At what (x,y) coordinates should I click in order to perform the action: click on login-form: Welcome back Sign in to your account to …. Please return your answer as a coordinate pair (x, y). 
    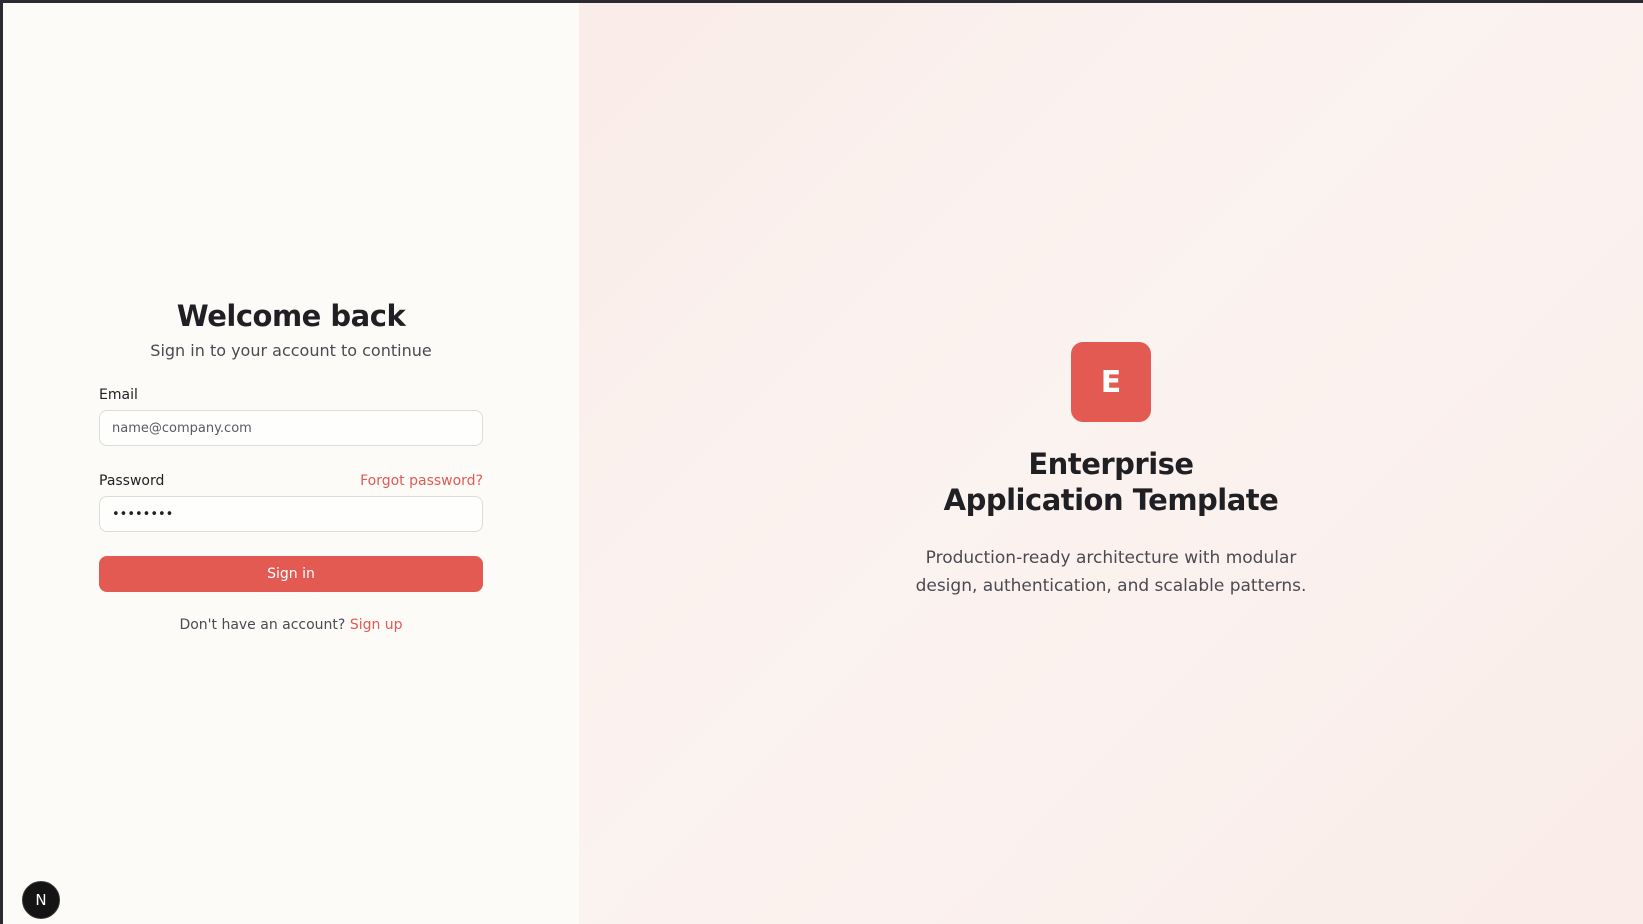
    Looking at the image, I should click on (291, 465).